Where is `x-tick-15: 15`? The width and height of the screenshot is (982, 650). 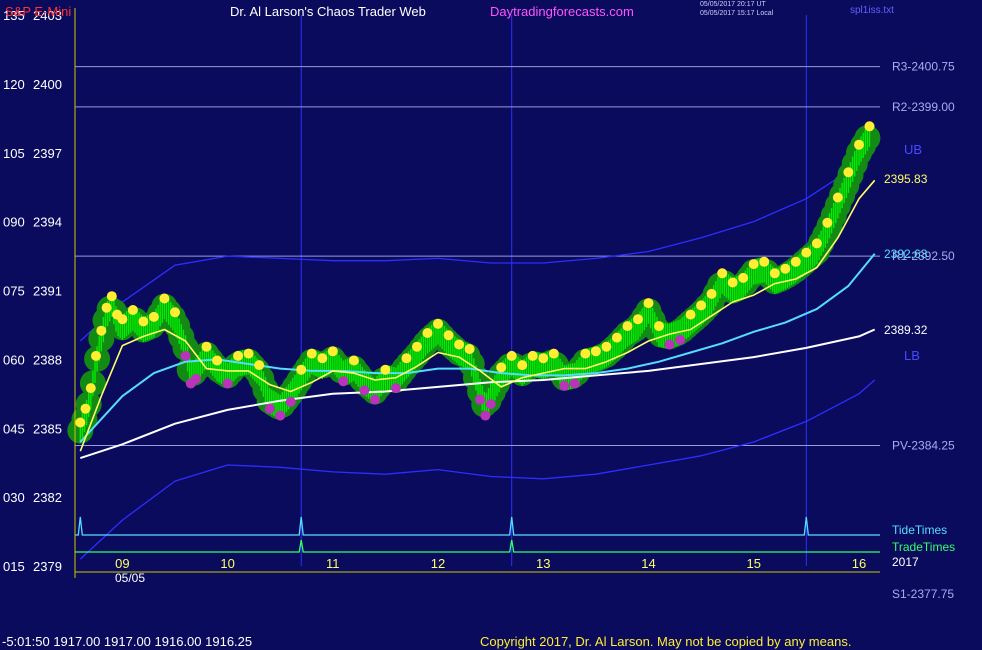
x-tick-15: 15 is located at coordinates (753, 563).